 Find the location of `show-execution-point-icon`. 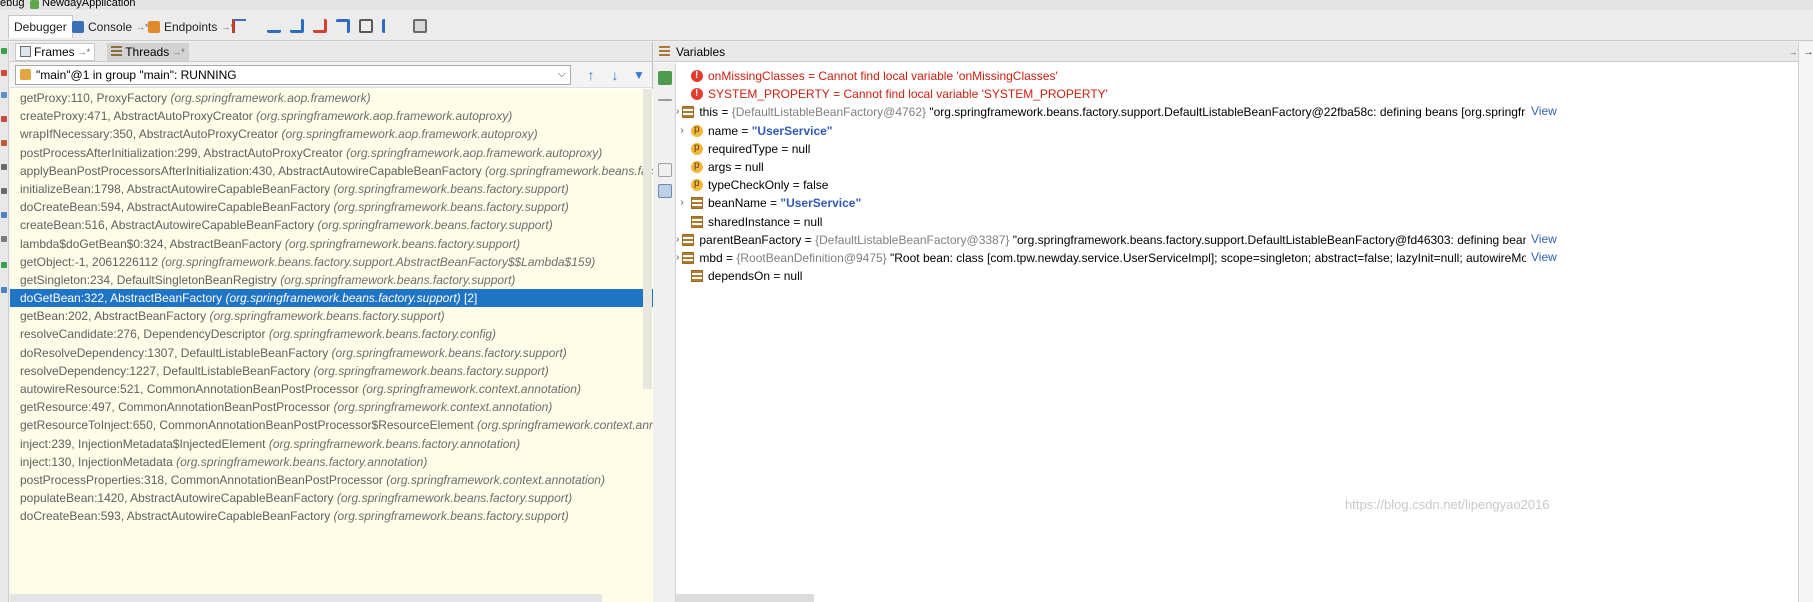

show-execution-point-icon is located at coordinates (239, 26).